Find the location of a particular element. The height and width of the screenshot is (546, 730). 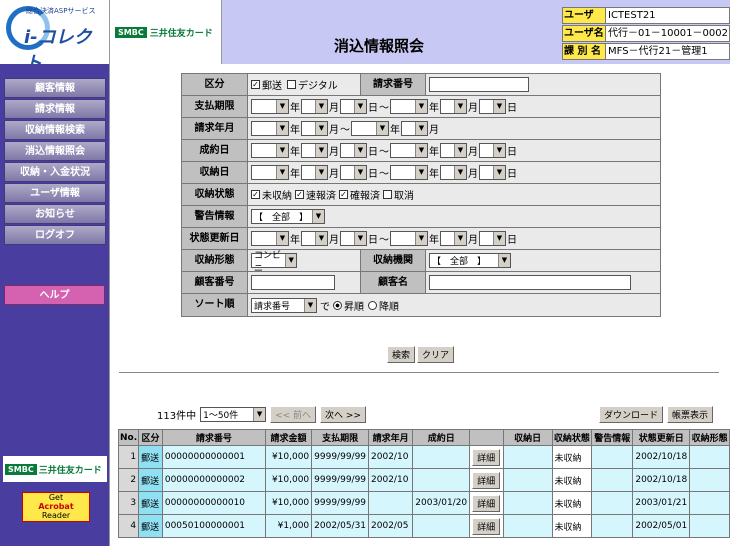

sidebar-item-user-info: ユーザ情報 is located at coordinates (55, 193).